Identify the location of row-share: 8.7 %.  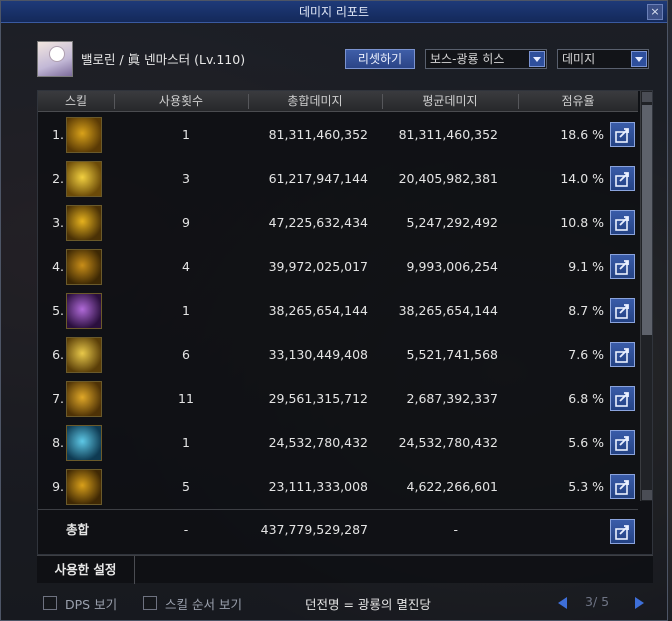
(586, 310).